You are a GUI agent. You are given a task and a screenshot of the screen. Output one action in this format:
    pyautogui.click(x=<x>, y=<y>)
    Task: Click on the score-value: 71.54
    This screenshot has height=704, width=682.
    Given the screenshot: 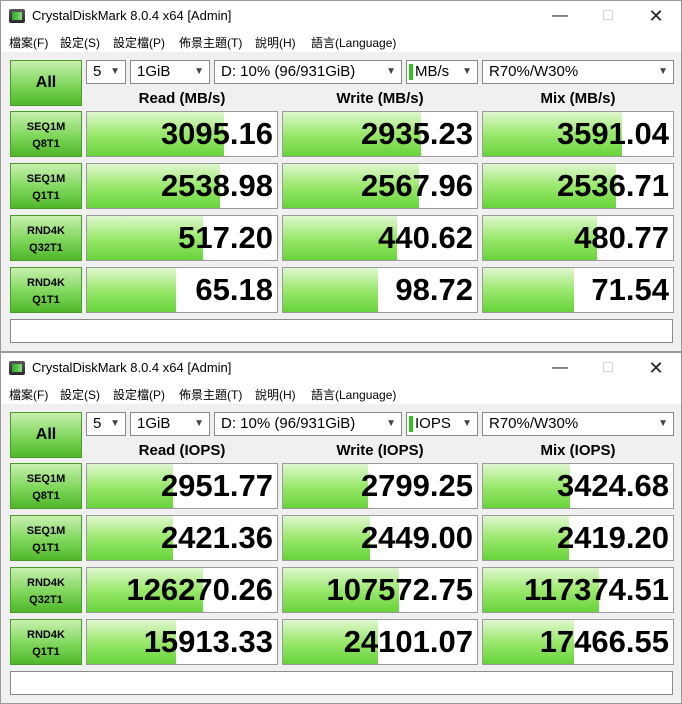 What is the action you would take?
    pyautogui.click(x=630, y=289)
    